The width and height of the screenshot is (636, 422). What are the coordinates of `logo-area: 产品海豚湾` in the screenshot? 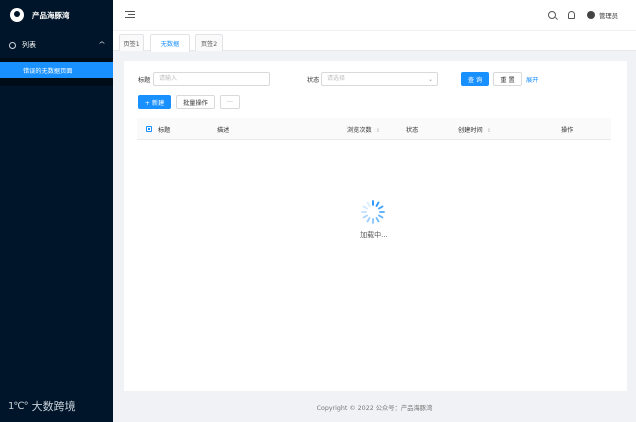 It's located at (56, 15).